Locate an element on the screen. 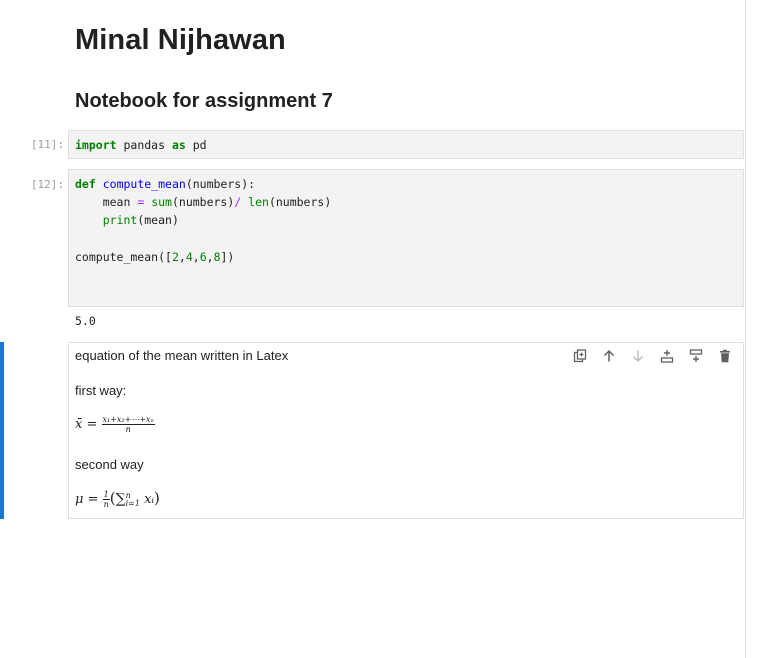 The height and width of the screenshot is (658, 760). move-cell-up-button is located at coordinates (609, 356).